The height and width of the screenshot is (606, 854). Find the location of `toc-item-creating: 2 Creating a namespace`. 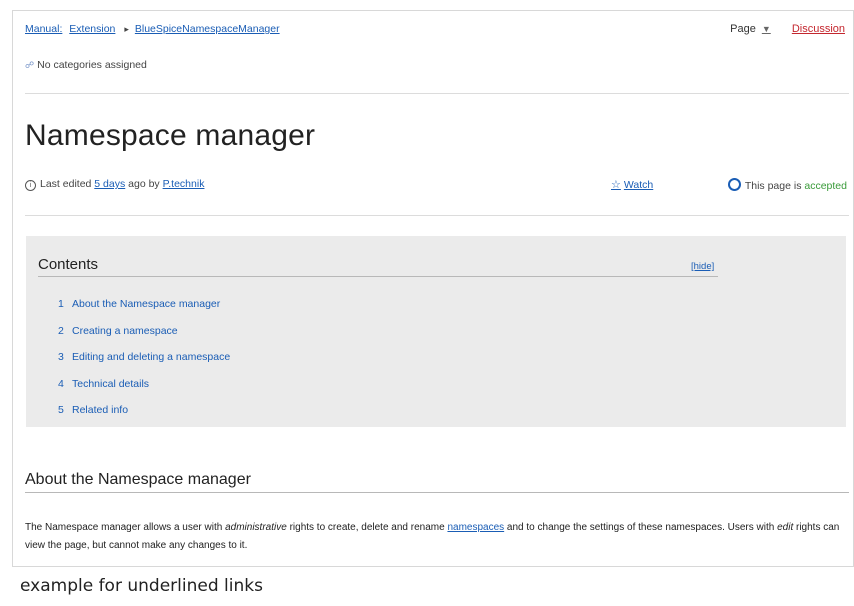

toc-item-creating: 2 Creating a namespace is located at coordinates (144, 338).